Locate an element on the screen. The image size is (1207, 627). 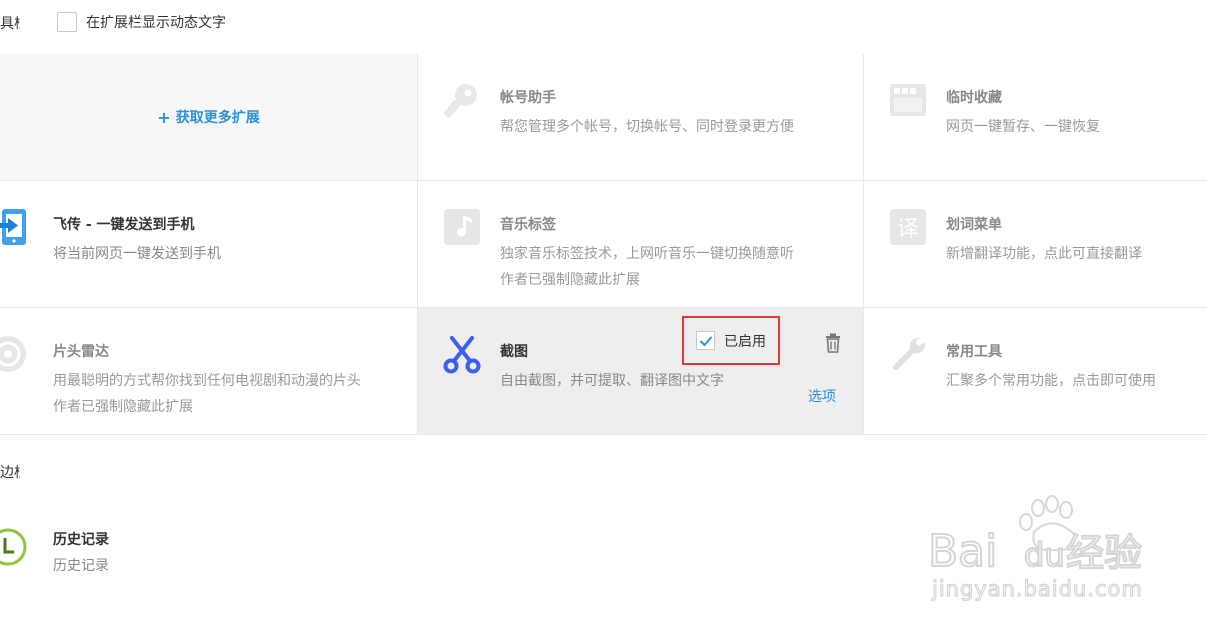
extension-desc-line: 独家音乐标签技术，上网听音乐一键切换随意听 is located at coordinates (647, 254).